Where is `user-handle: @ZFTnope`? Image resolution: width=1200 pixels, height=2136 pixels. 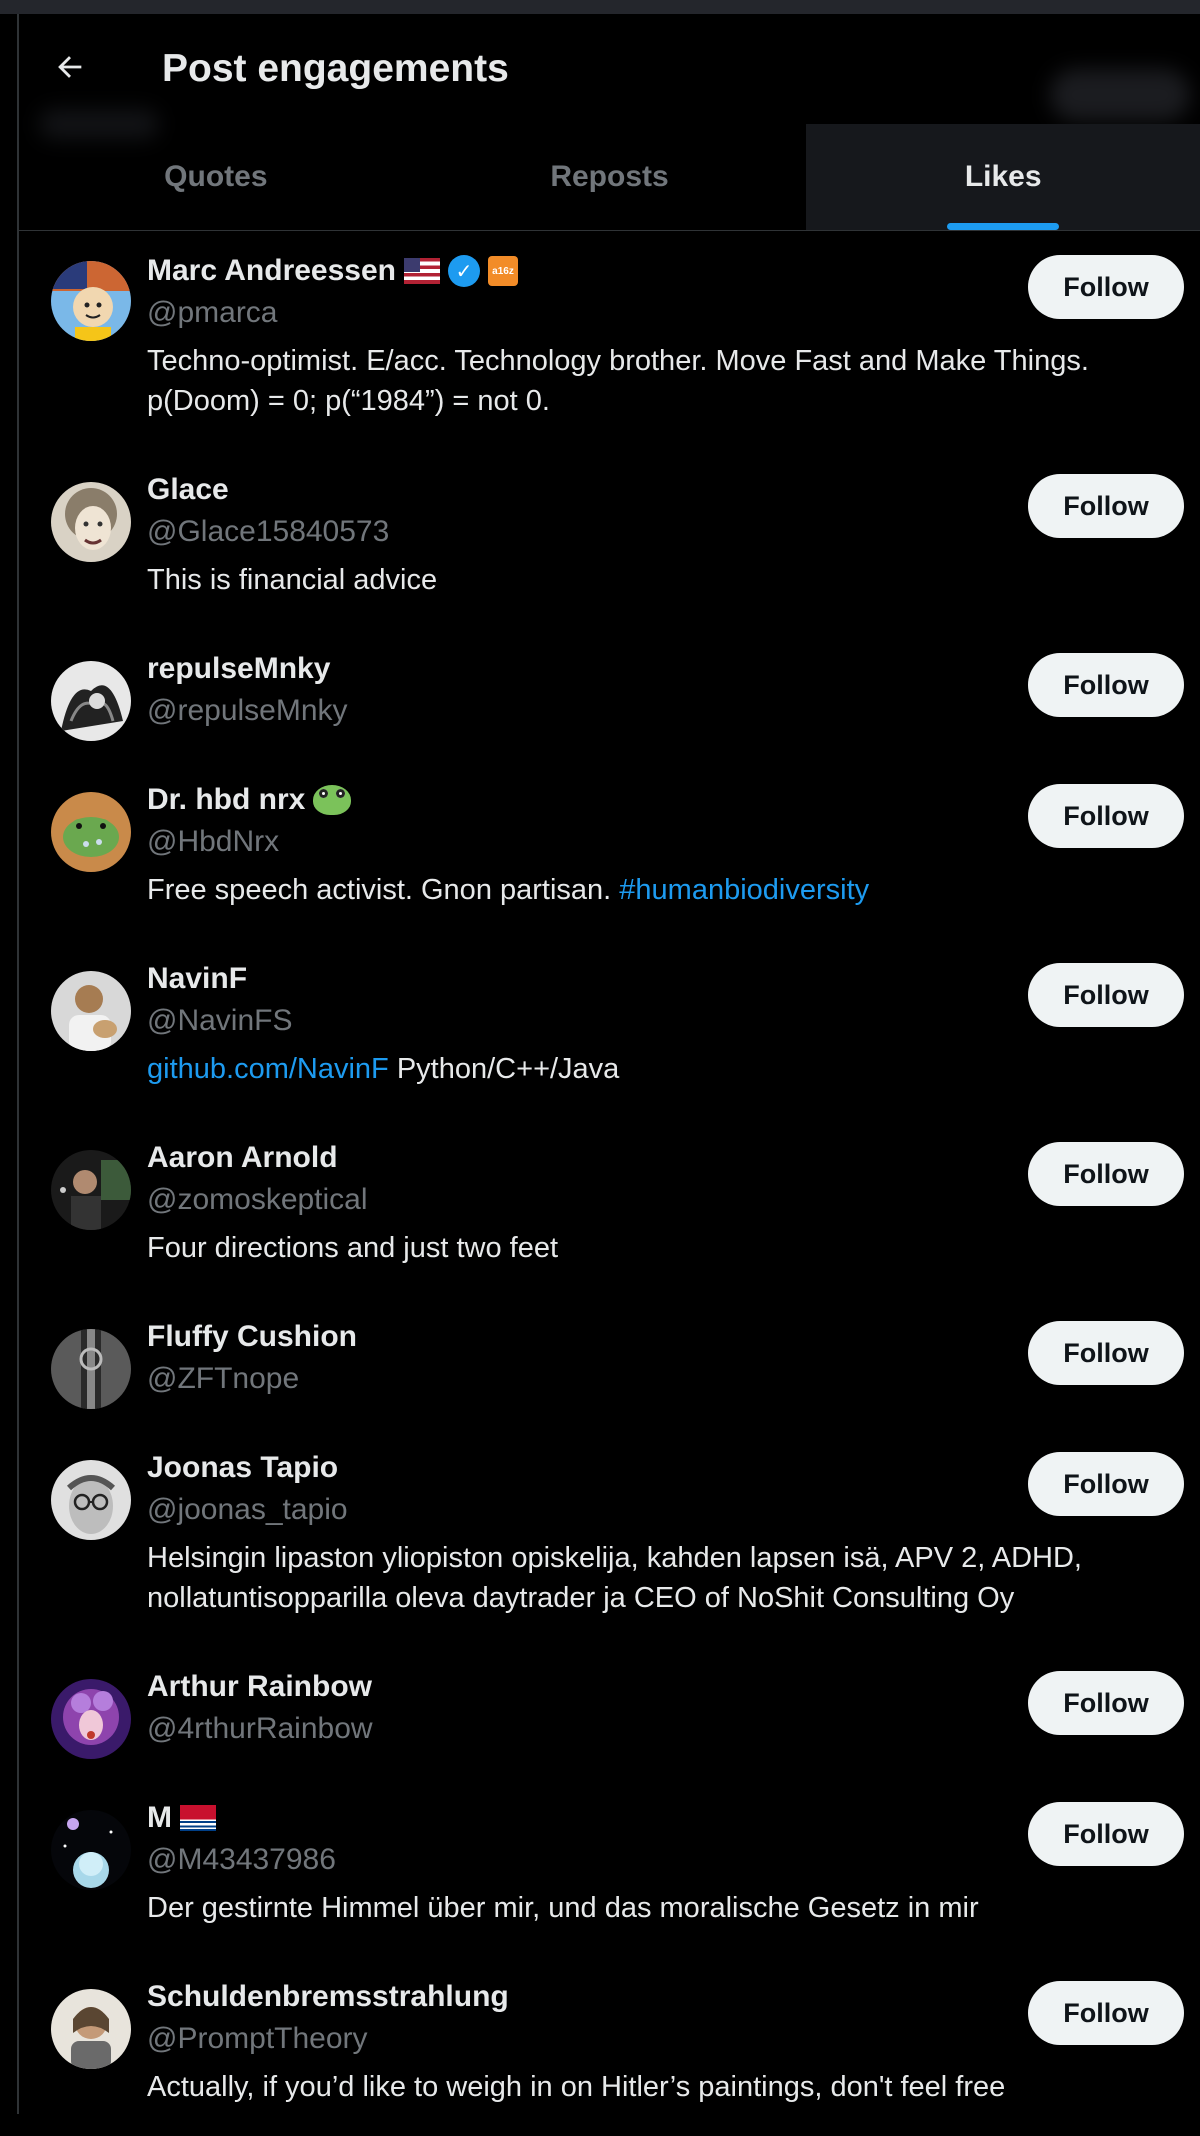 user-handle: @ZFTnope is located at coordinates (665, 1379).